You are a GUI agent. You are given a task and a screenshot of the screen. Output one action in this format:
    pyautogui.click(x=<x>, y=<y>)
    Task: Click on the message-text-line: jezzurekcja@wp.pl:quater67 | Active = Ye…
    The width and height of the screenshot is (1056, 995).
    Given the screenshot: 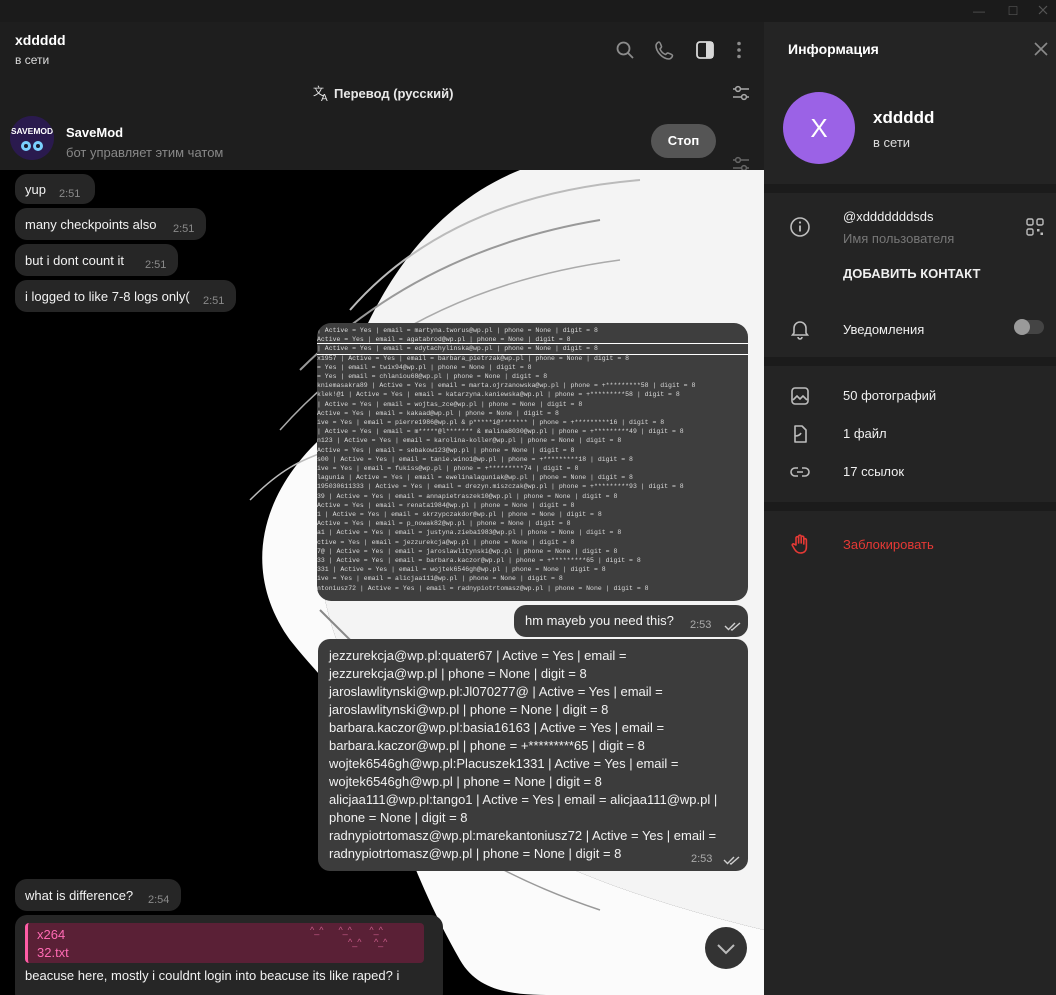 What is the action you would take?
    pyautogui.click(x=478, y=655)
    